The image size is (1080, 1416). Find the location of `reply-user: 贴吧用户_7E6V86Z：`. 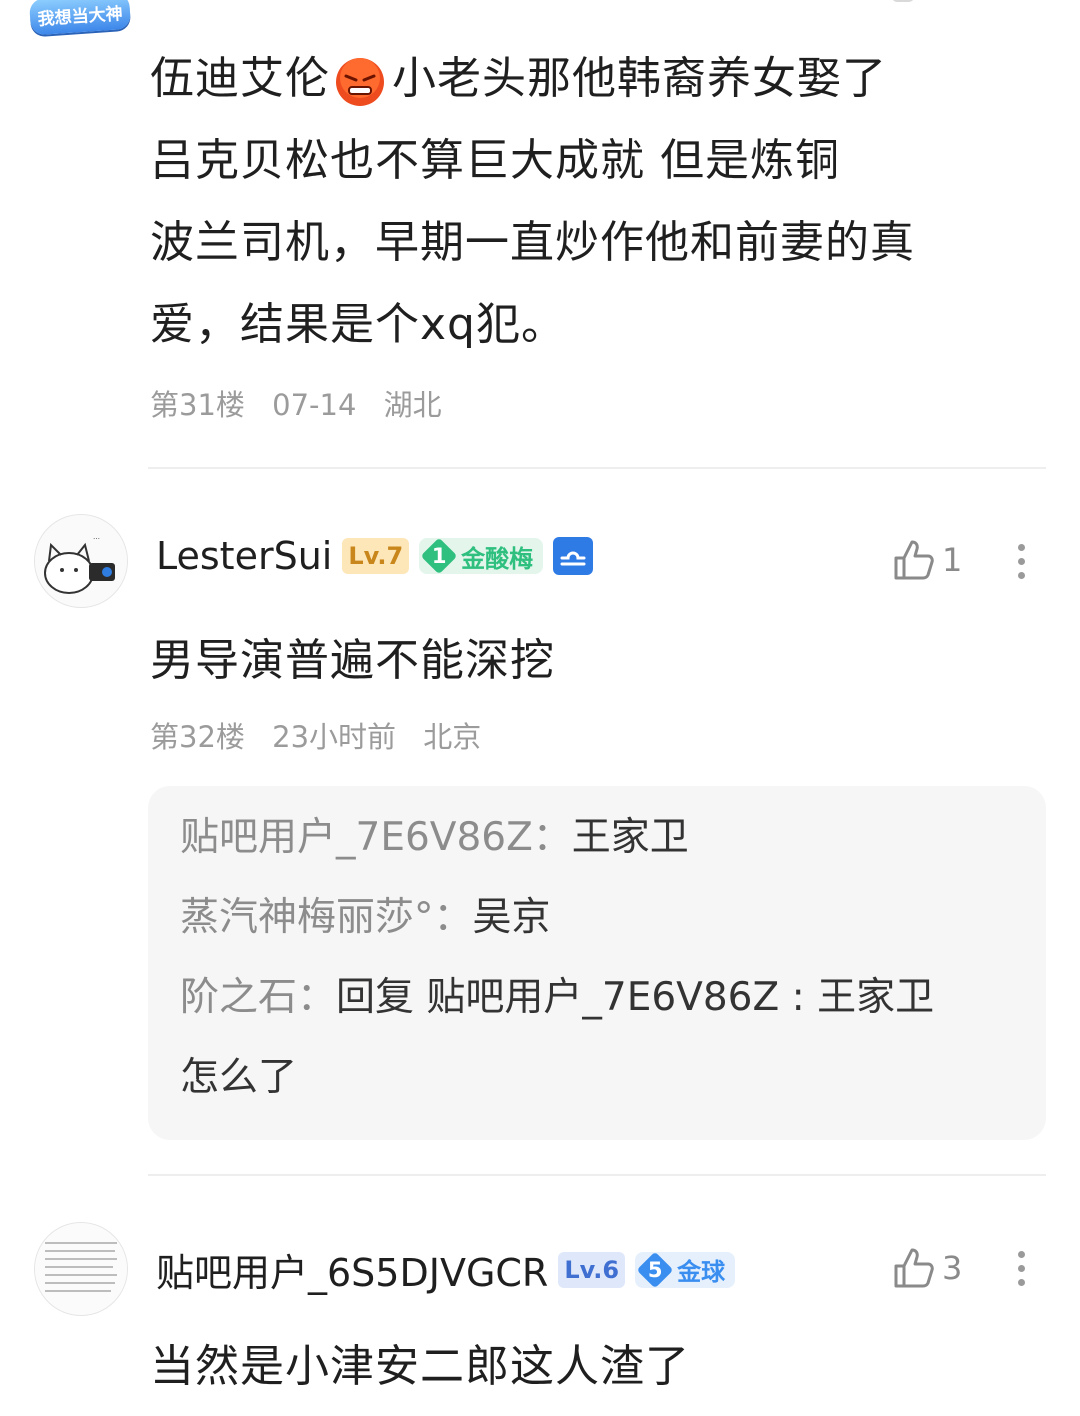

reply-user: 贴吧用户_7E6V86Z： is located at coordinates (376, 837).